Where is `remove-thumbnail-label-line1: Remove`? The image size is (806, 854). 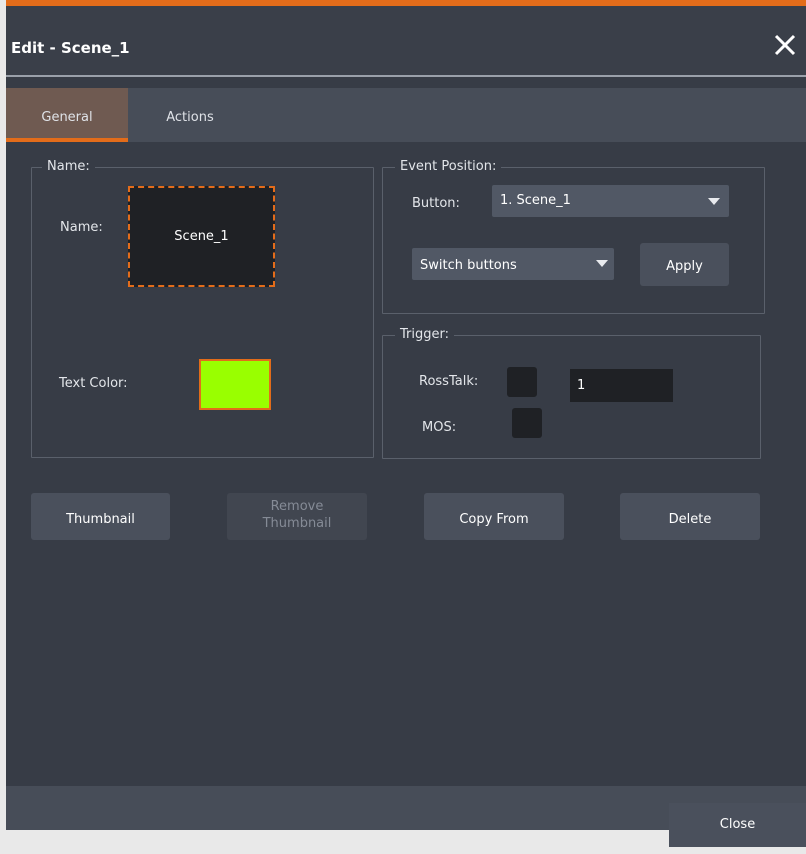 remove-thumbnail-label-line1: Remove is located at coordinates (297, 506).